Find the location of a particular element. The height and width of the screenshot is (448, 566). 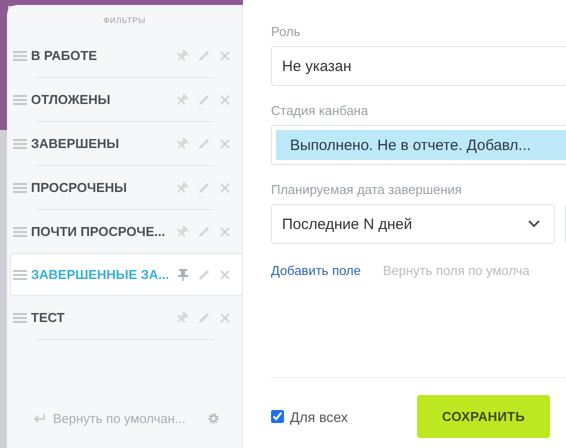

for-all-label: Для всех is located at coordinates (319, 416).